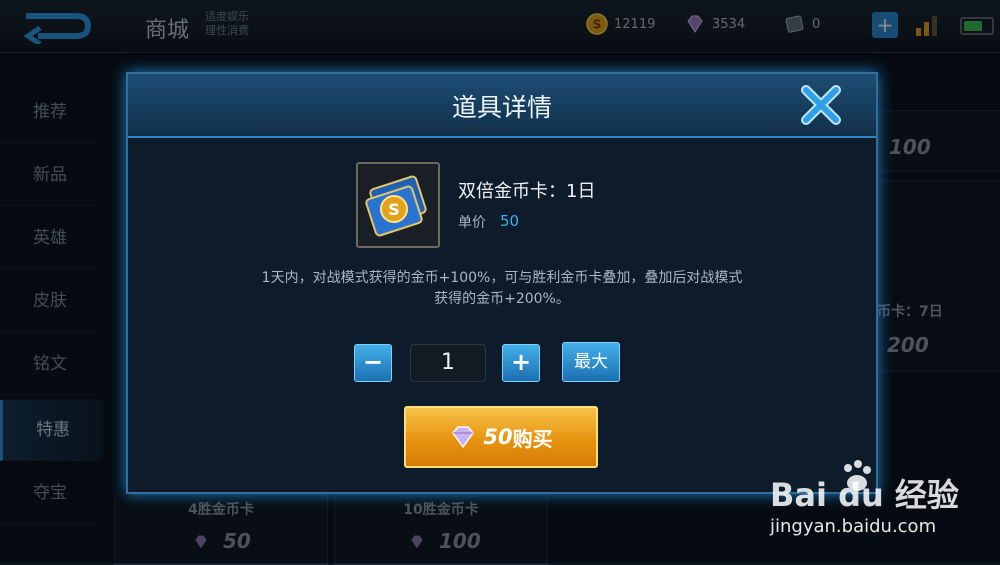 The image size is (1000, 565). Describe the element at coordinates (821, 105) in the screenshot. I see `close-icon` at that location.